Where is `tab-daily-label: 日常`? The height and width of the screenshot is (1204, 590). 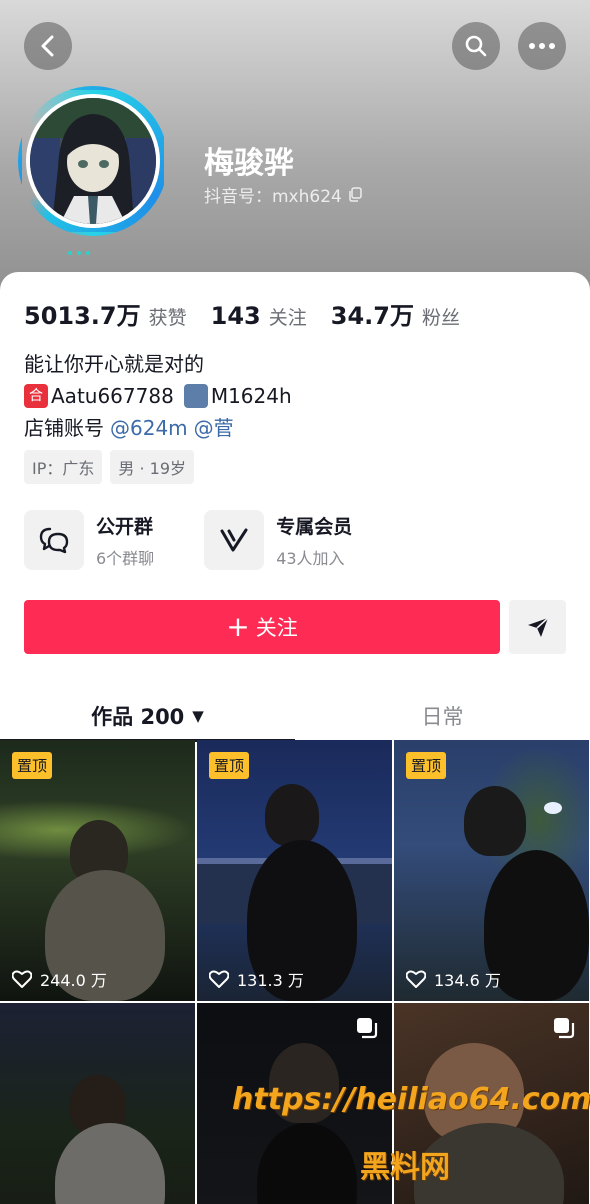
tab-daily-label: 日常 is located at coordinates (442, 717).